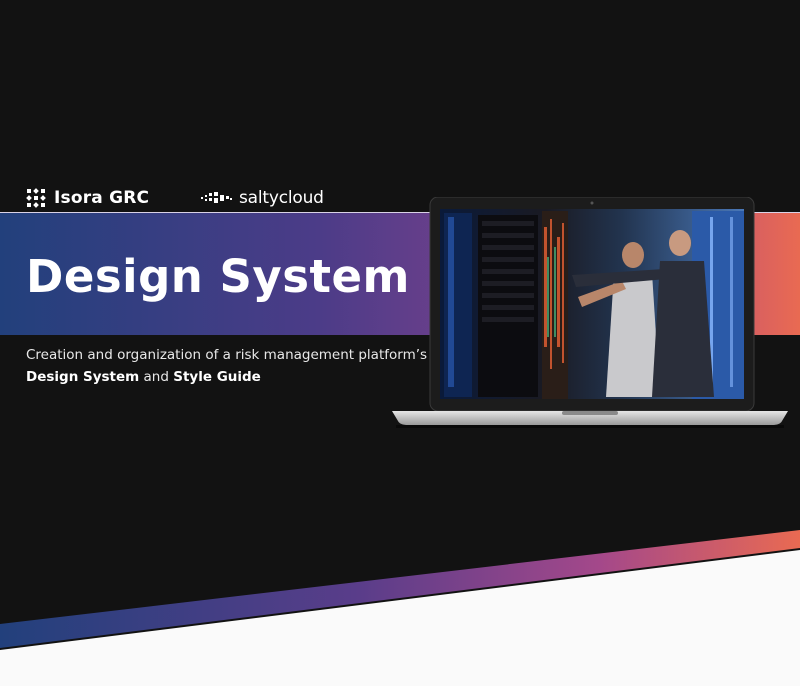 This screenshot has width=800, height=686. Describe the element at coordinates (217, 377) in the screenshot. I see `subtitle-bold-style-guide: Style Guide` at that location.